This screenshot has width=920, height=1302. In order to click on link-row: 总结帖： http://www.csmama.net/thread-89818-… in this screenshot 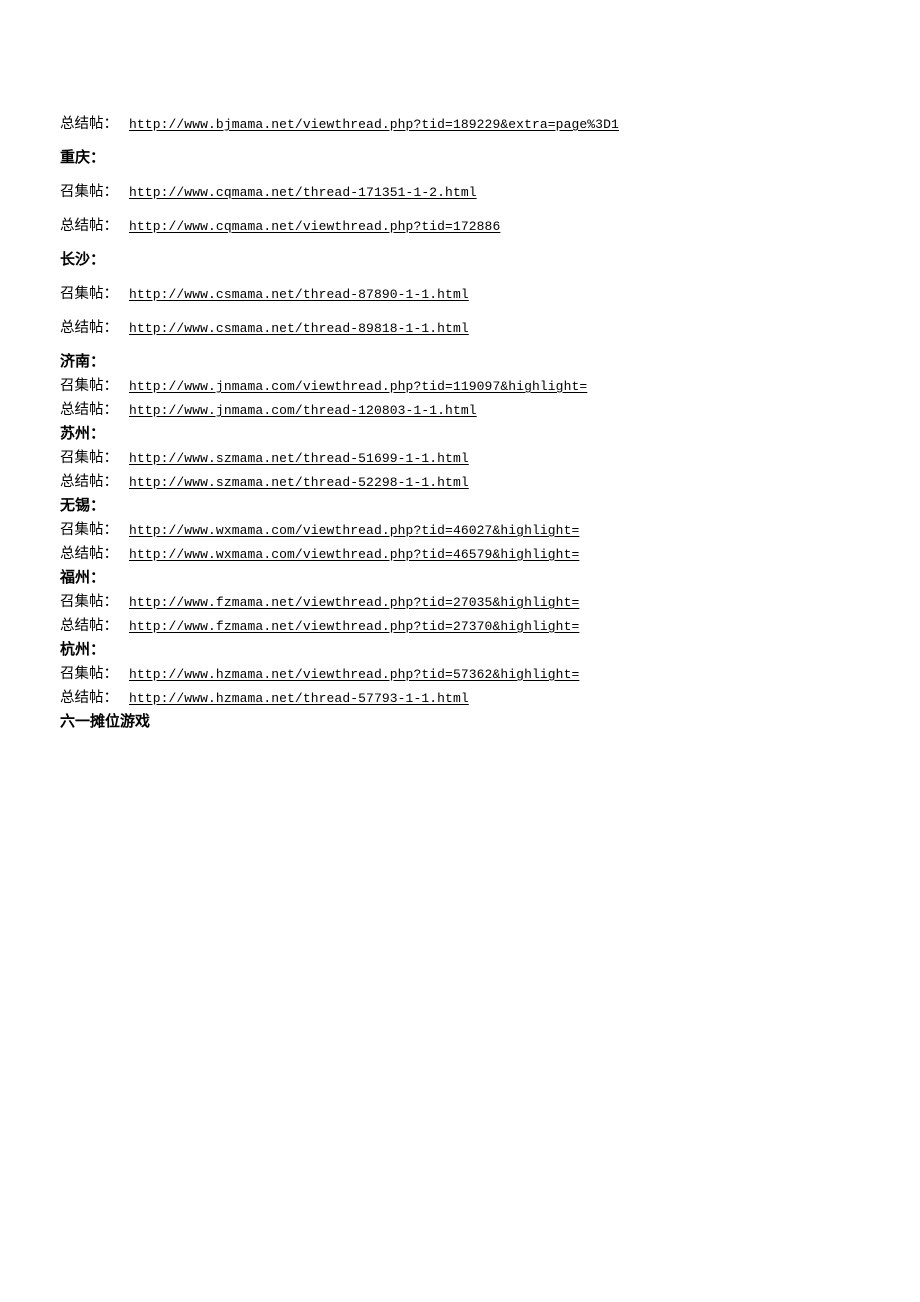, I will do `click(460, 333)`.